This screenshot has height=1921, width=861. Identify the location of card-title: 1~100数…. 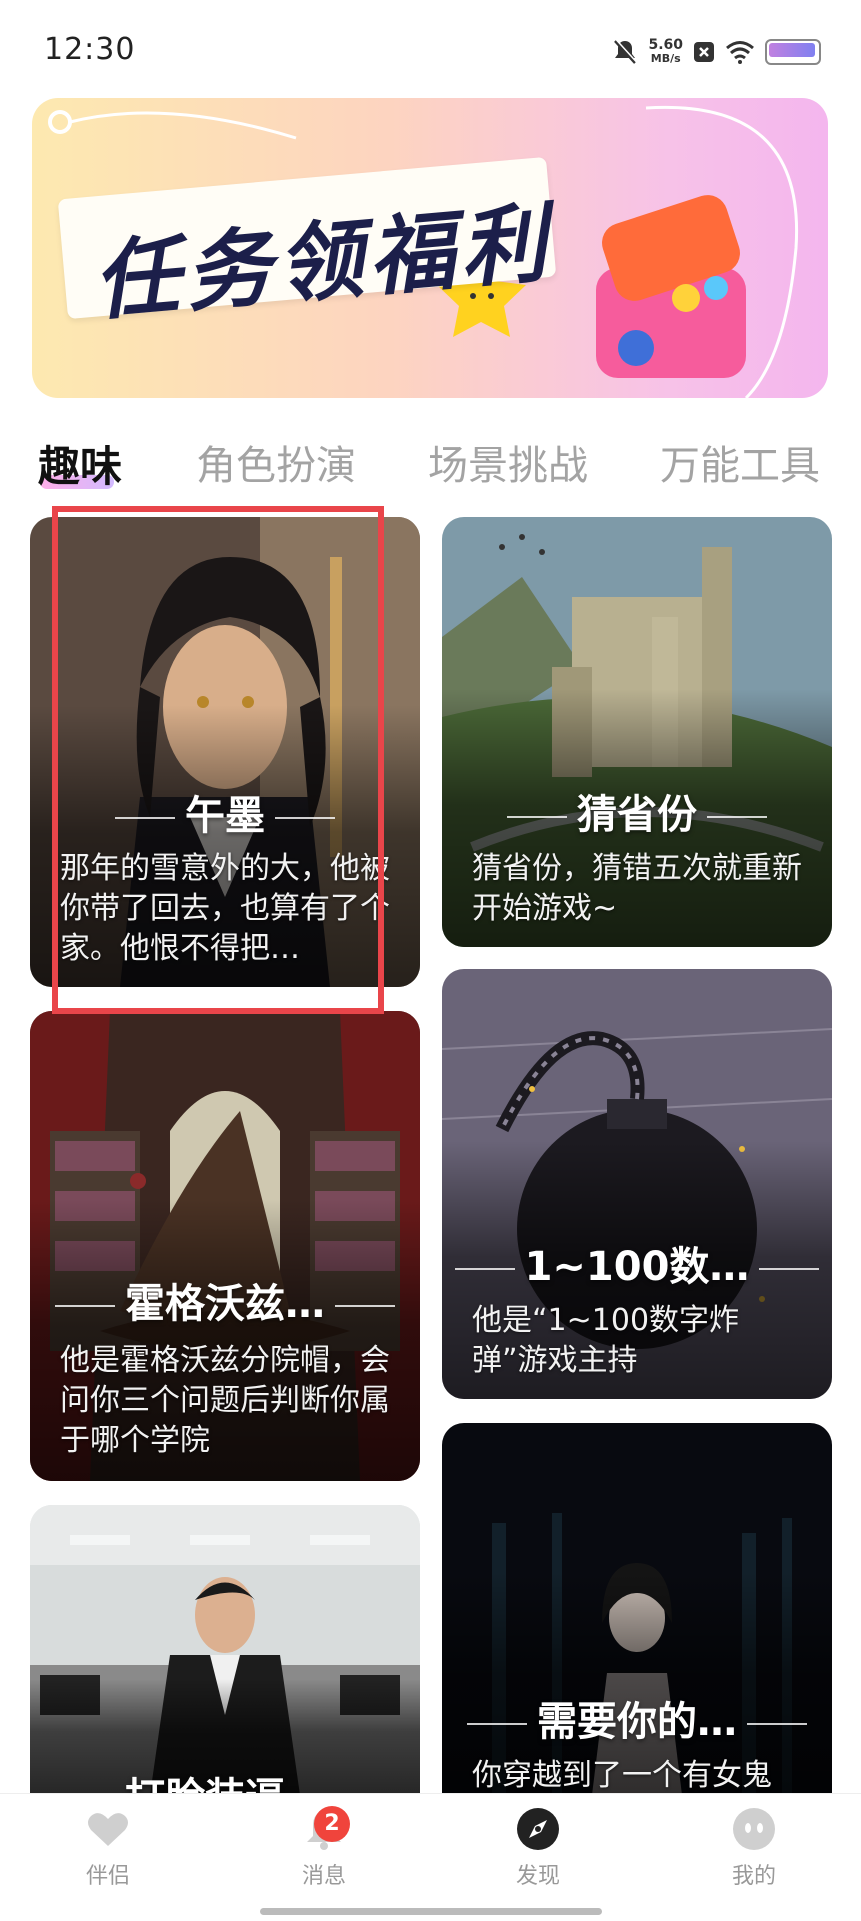
(637, 1263).